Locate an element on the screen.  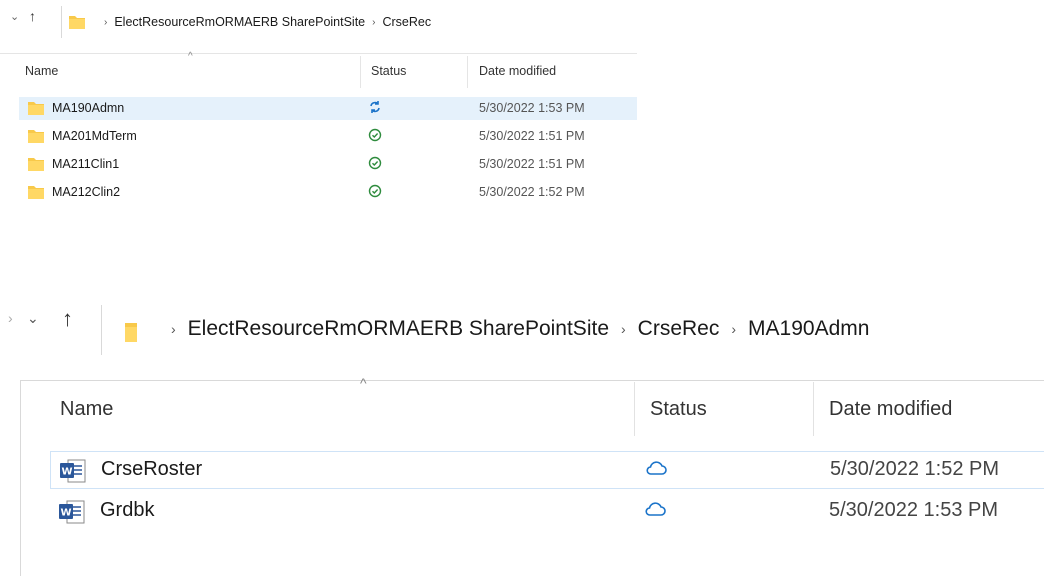
file-row-grdbk: W Grdbk 5/30/2022 1:53 PM is located at coordinates (547, 512).